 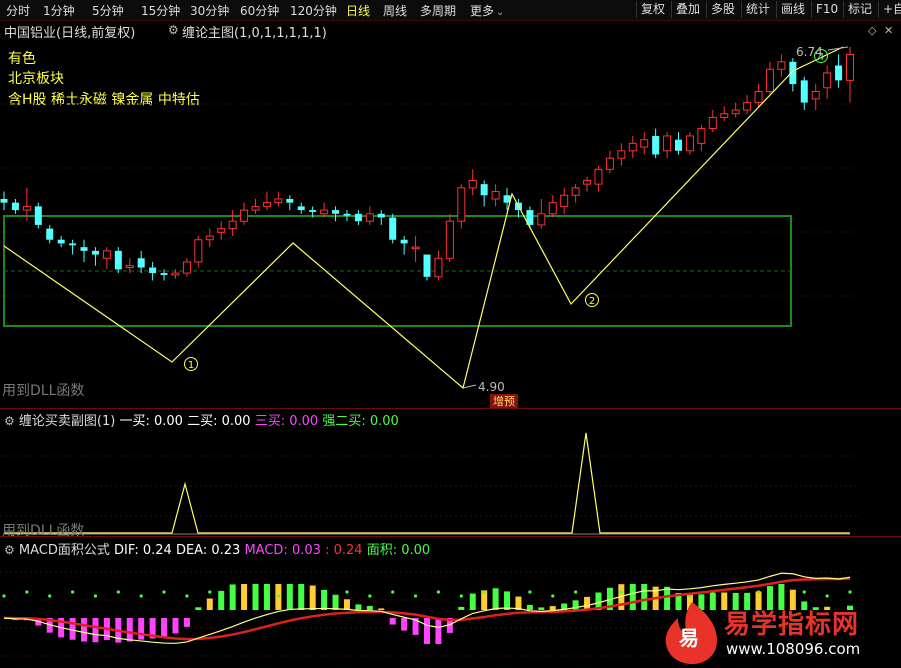 What do you see at coordinates (43, 391) in the screenshot?
I see `main-dll-note: 用到DLL函数` at bounding box center [43, 391].